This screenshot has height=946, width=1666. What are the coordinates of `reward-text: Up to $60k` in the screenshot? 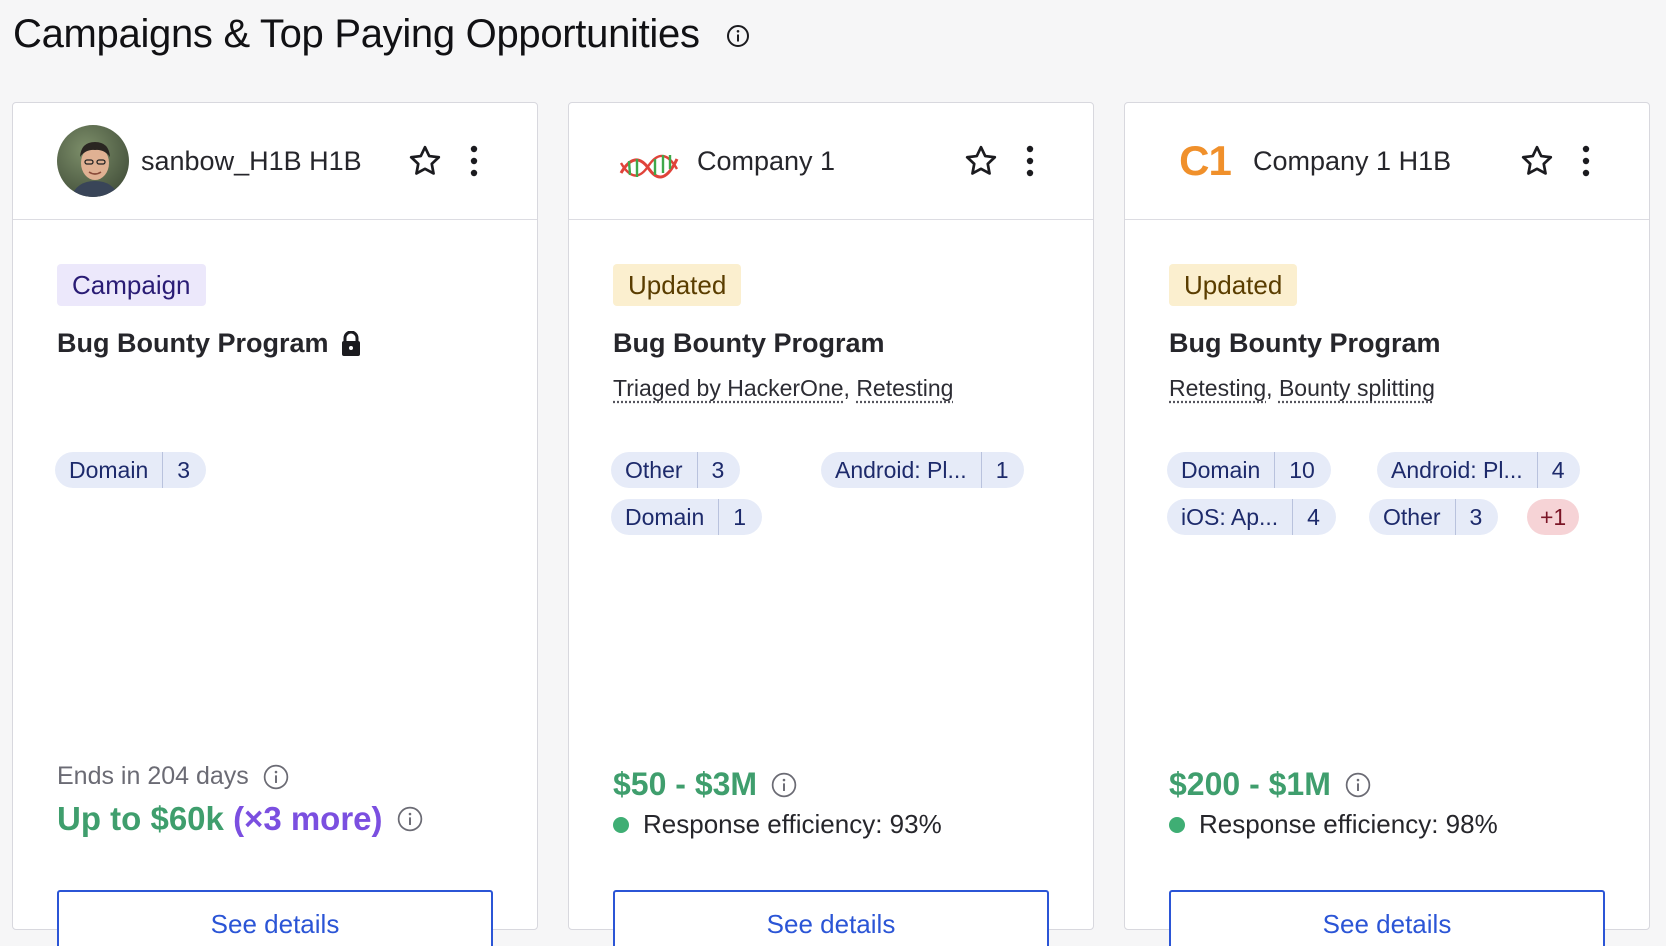 It's located at (140, 818).